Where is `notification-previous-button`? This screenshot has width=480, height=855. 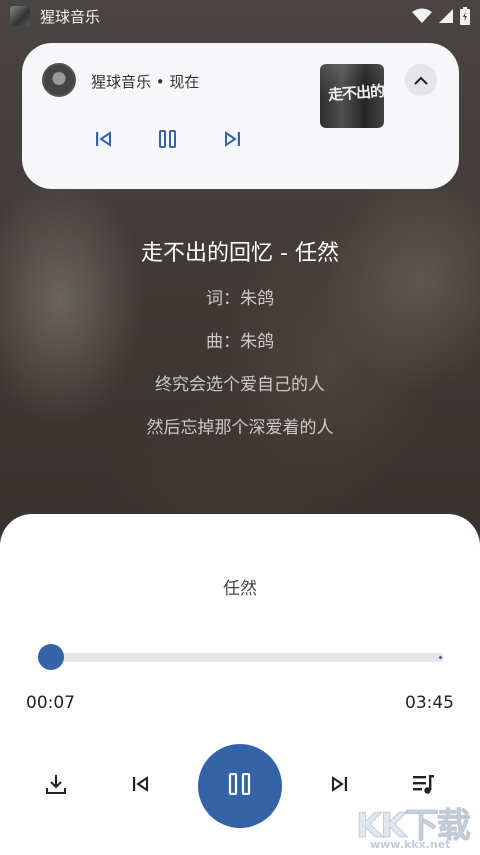
notification-previous-button is located at coordinates (104, 141).